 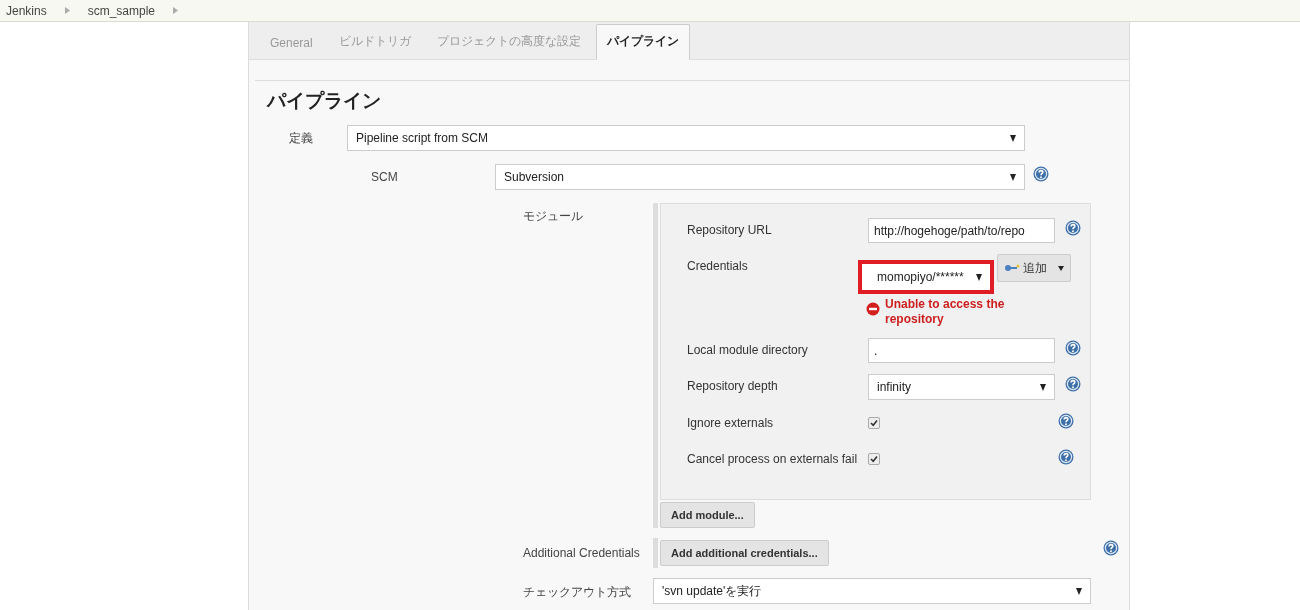 I want to click on field-label: Repository depth, so click(x=733, y=385).